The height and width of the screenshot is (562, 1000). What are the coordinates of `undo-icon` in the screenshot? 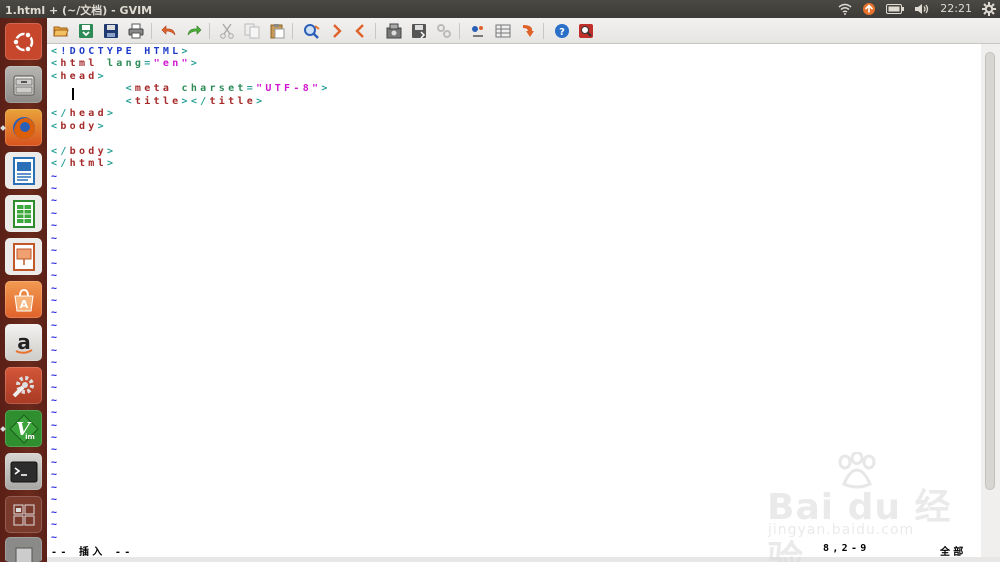 It's located at (169, 31).